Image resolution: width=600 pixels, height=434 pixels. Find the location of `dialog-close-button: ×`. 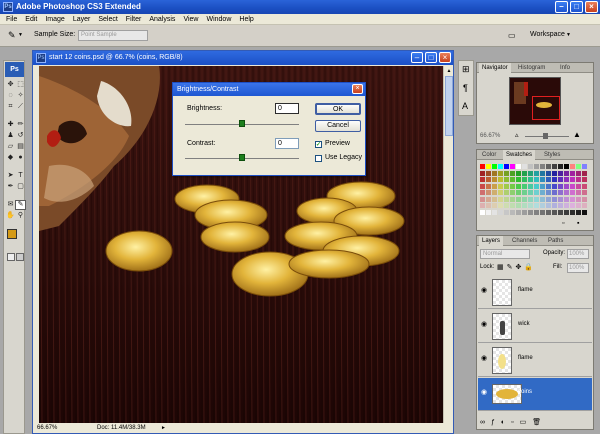

dialog-close-button: × is located at coordinates (357, 89).